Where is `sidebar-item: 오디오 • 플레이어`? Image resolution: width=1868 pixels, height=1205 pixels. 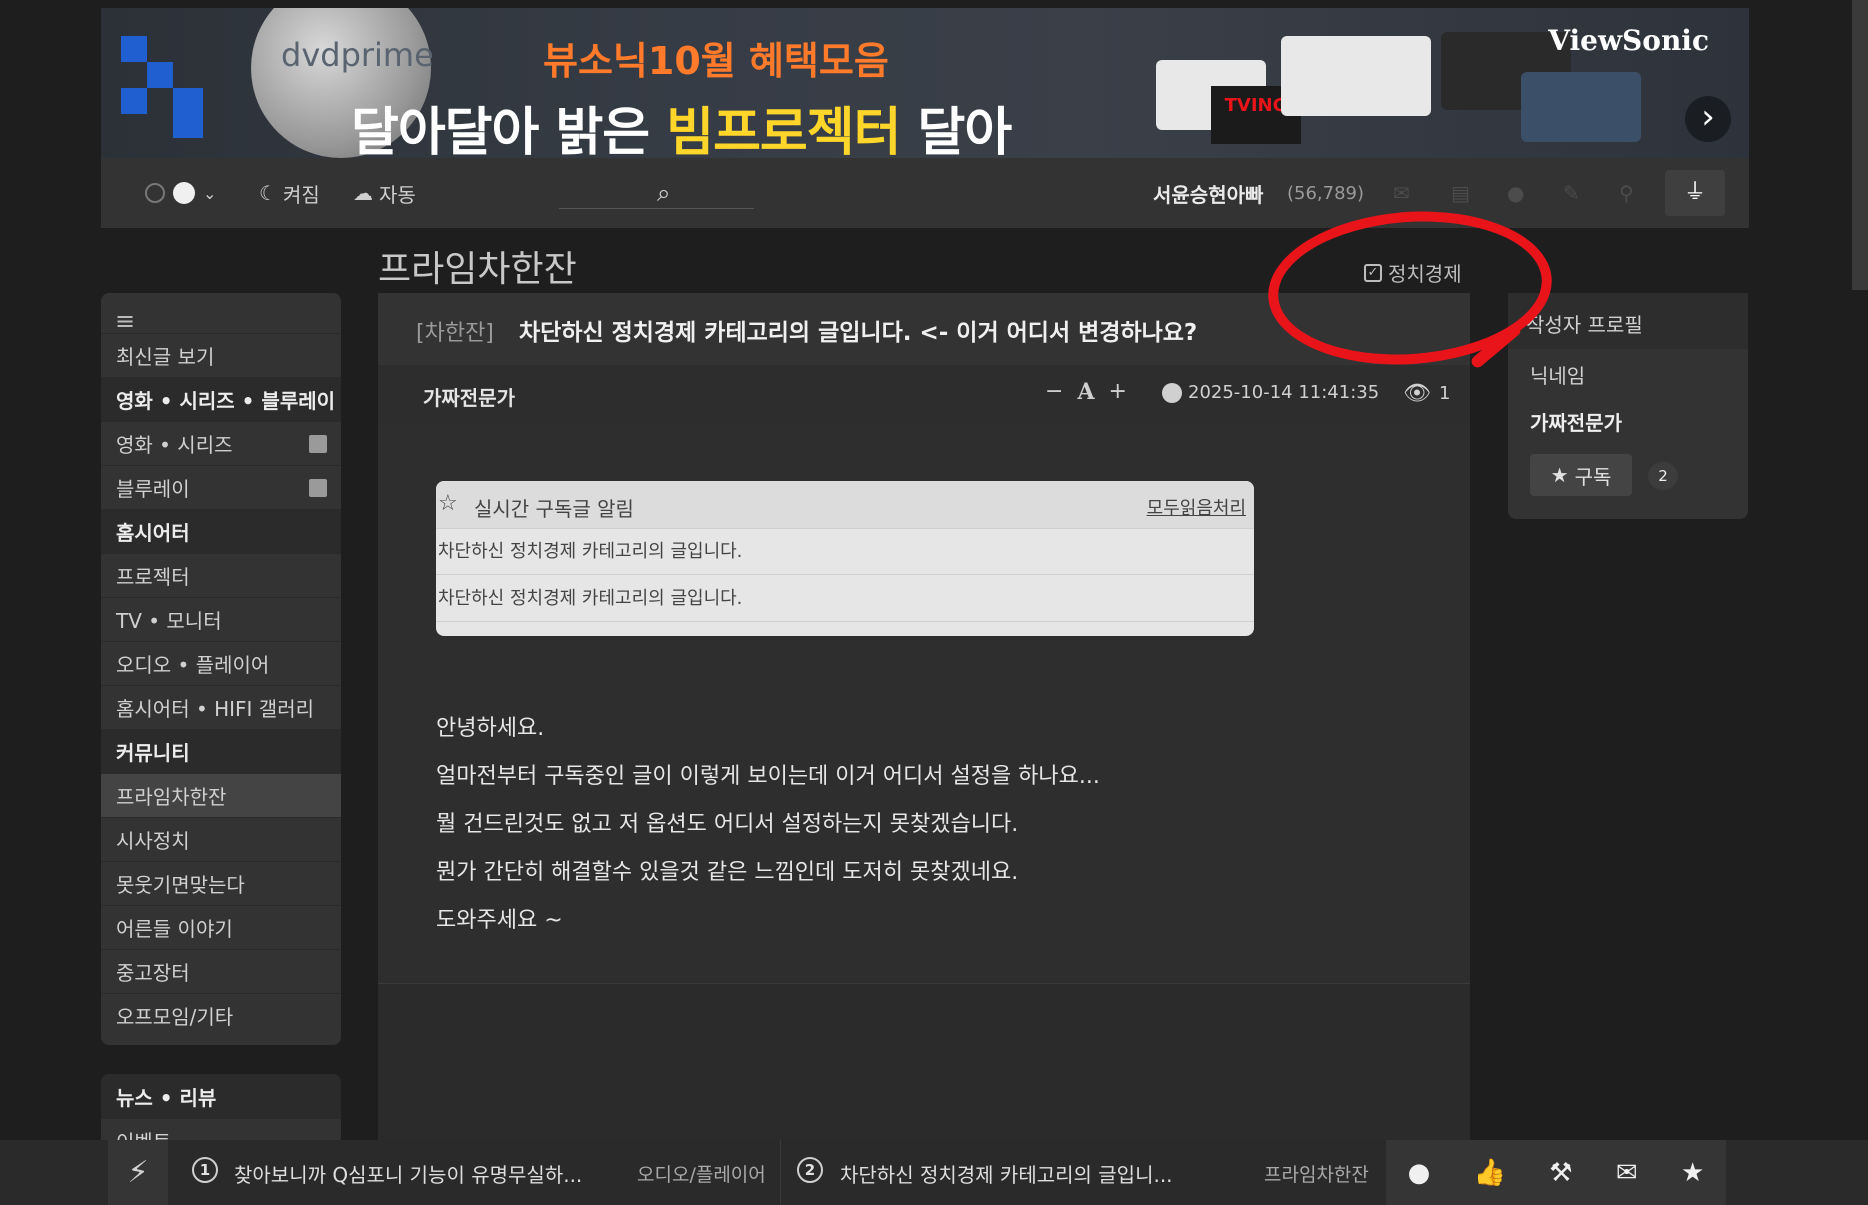 sidebar-item: 오디오 • 플레이어 is located at coordinates (221, 663).